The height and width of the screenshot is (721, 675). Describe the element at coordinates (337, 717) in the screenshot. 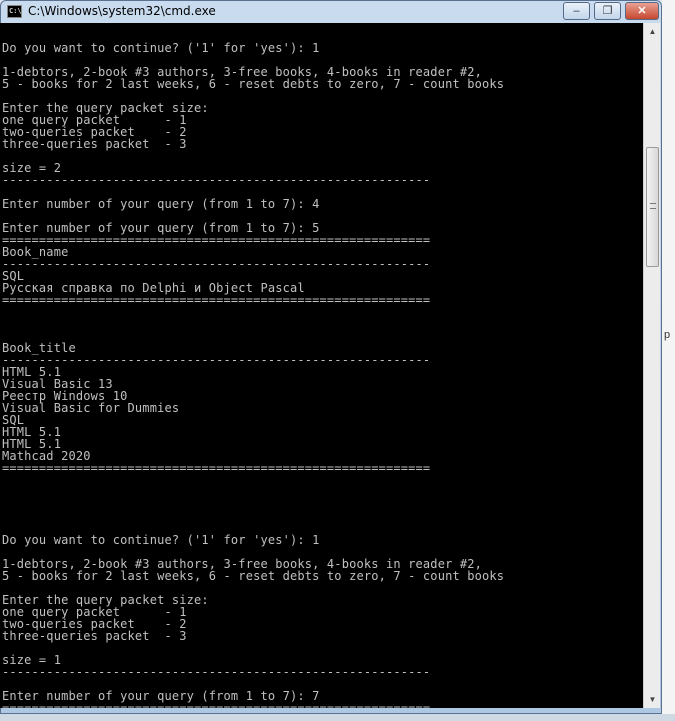

I see `background-bottom-strip` at that location.